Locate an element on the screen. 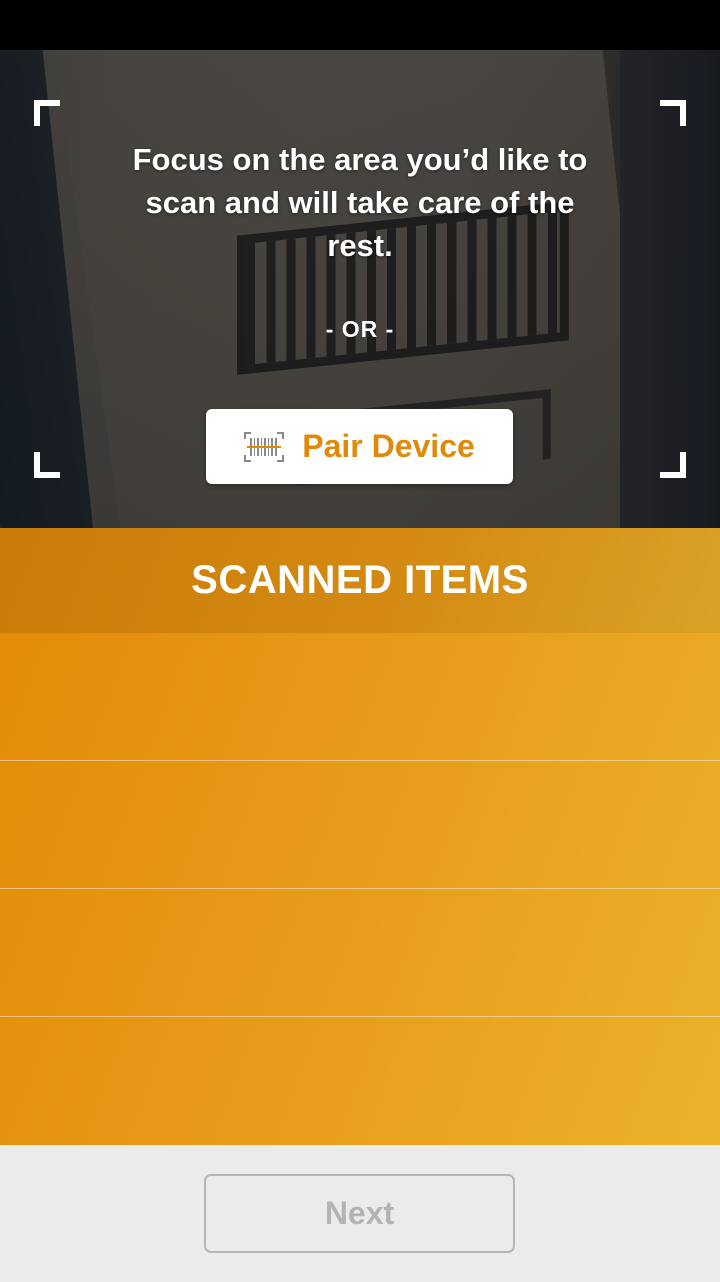  scanned-items-header: SCANNED ITEMS is located at coordinates (360, 580).